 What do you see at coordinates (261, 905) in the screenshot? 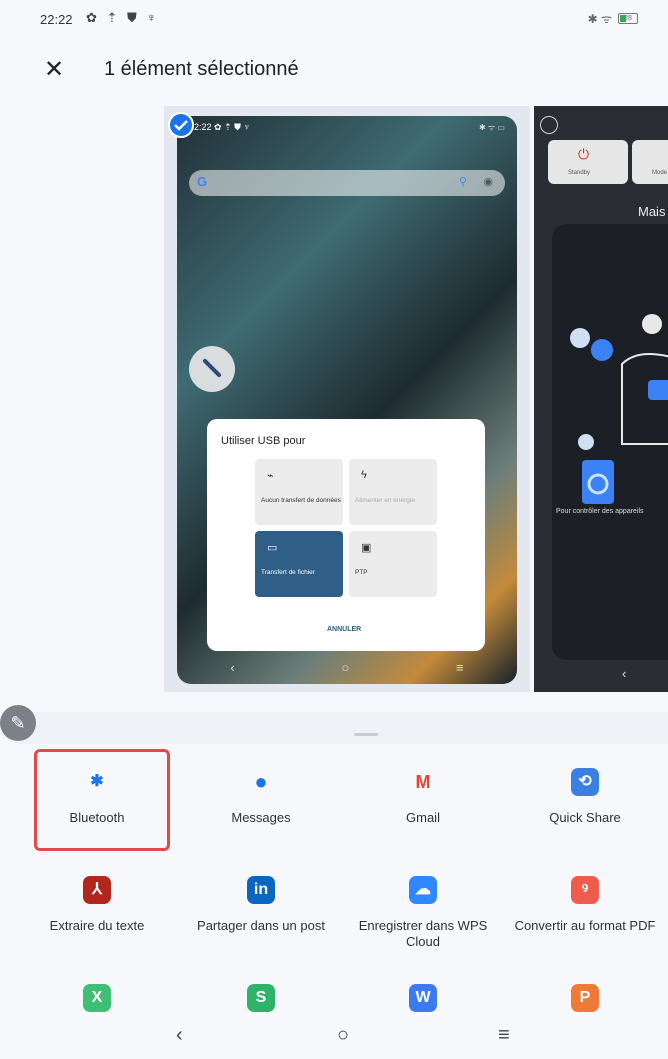
I see `share-target-linkedin-post: in Partager dans un post` at bounding box center [261, 905].